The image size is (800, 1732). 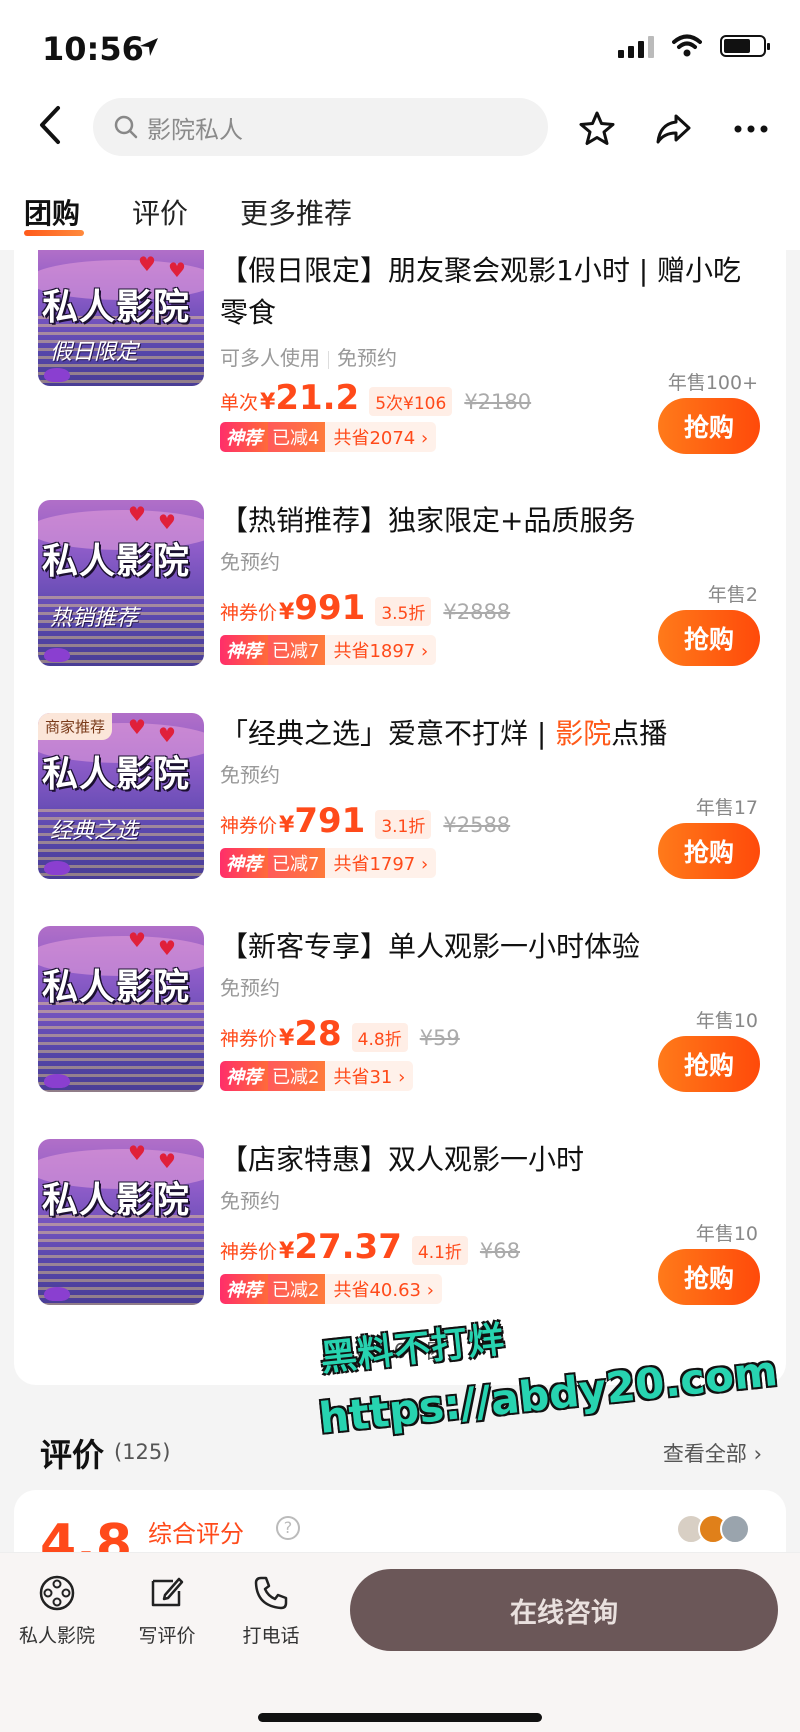 I want to click on promo-tag: 神荐 已减7 共省1797 ›, so click(x=328, y=863).